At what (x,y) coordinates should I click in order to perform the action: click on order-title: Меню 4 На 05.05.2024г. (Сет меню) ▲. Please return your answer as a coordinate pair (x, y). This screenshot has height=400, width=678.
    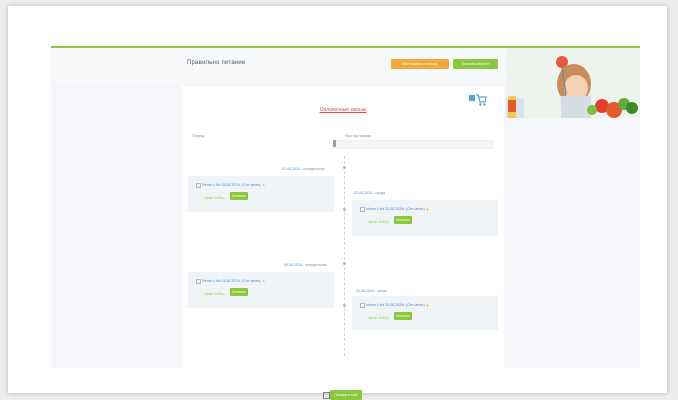
    Looking at the image, I should click on (233, 185).